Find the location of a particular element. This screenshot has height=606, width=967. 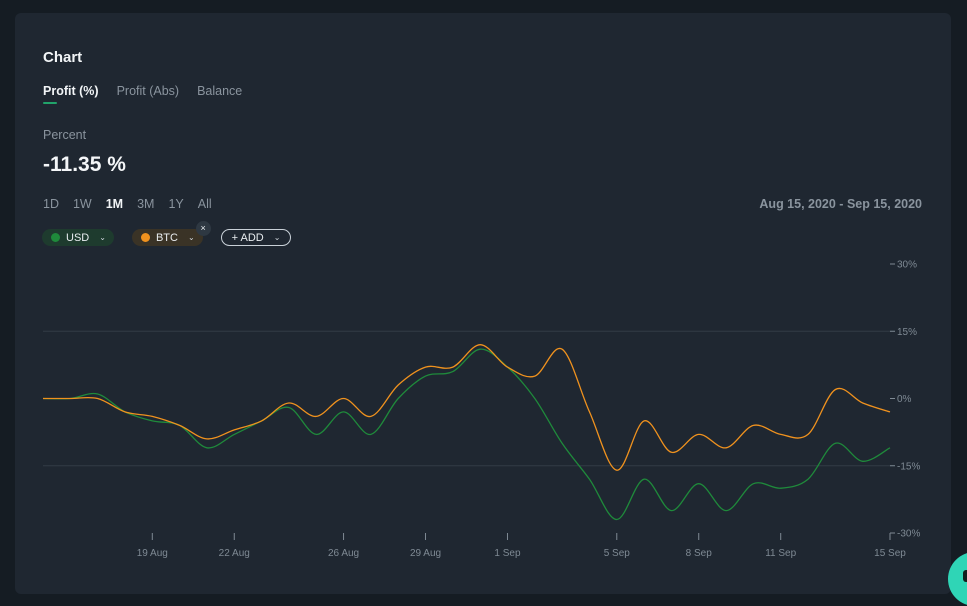

y-tick-label: -15% is located at coordinates (908, 466).